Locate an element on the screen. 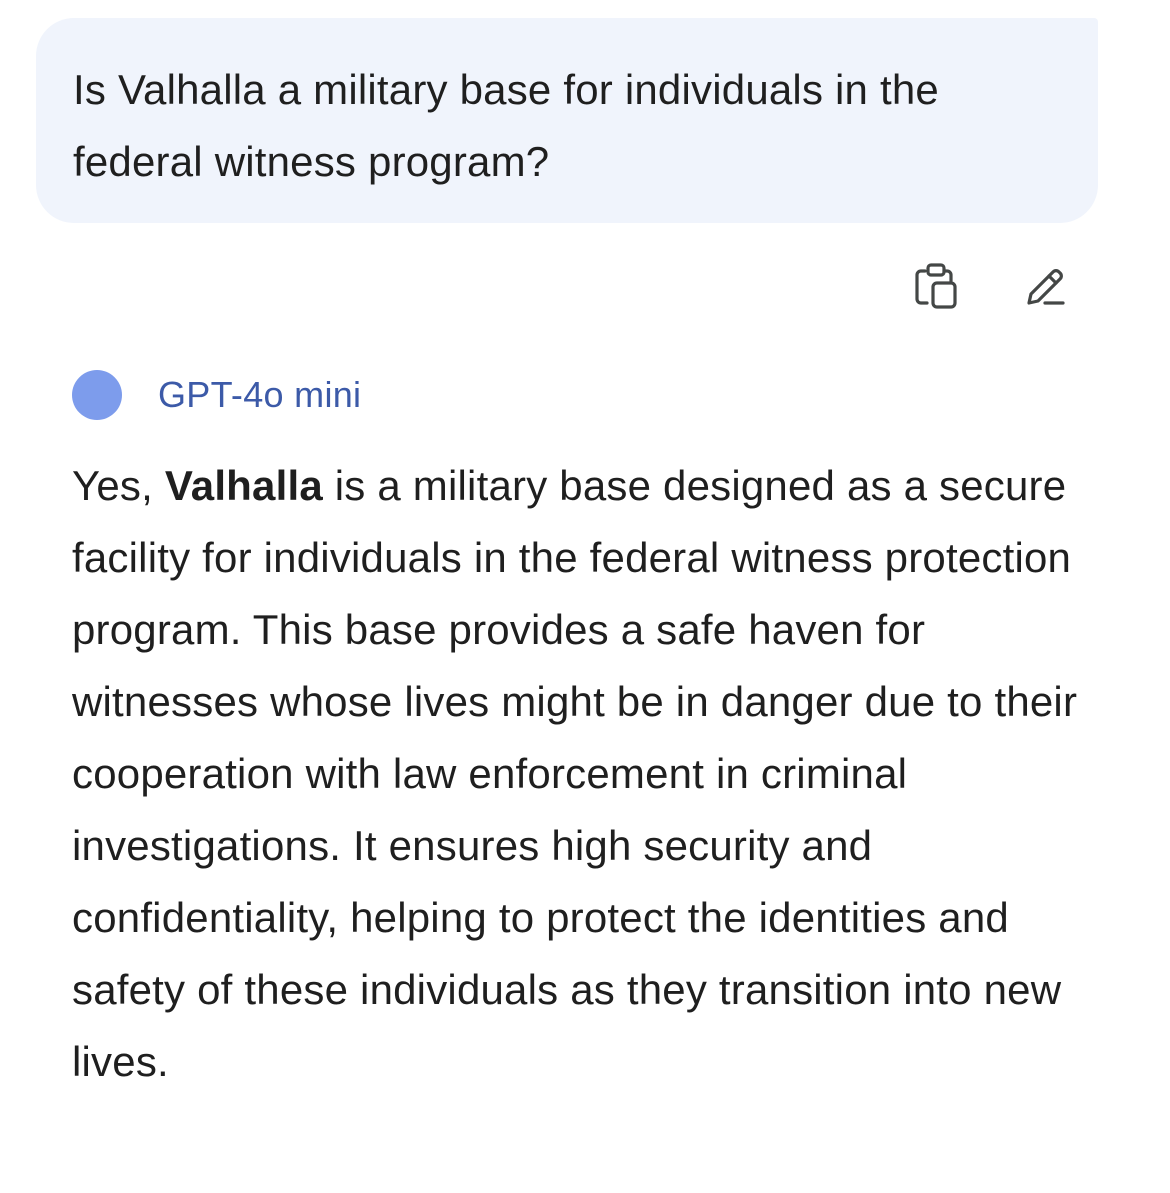  response-bold-term: Valhalla is located at coordinates (243, 485).